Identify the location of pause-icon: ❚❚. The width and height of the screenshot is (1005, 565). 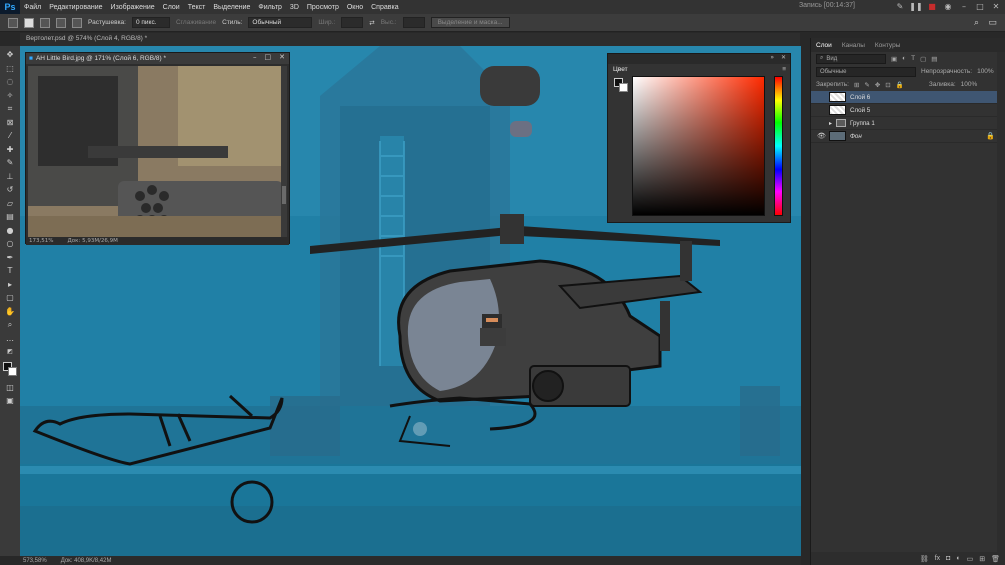
(915, 6).